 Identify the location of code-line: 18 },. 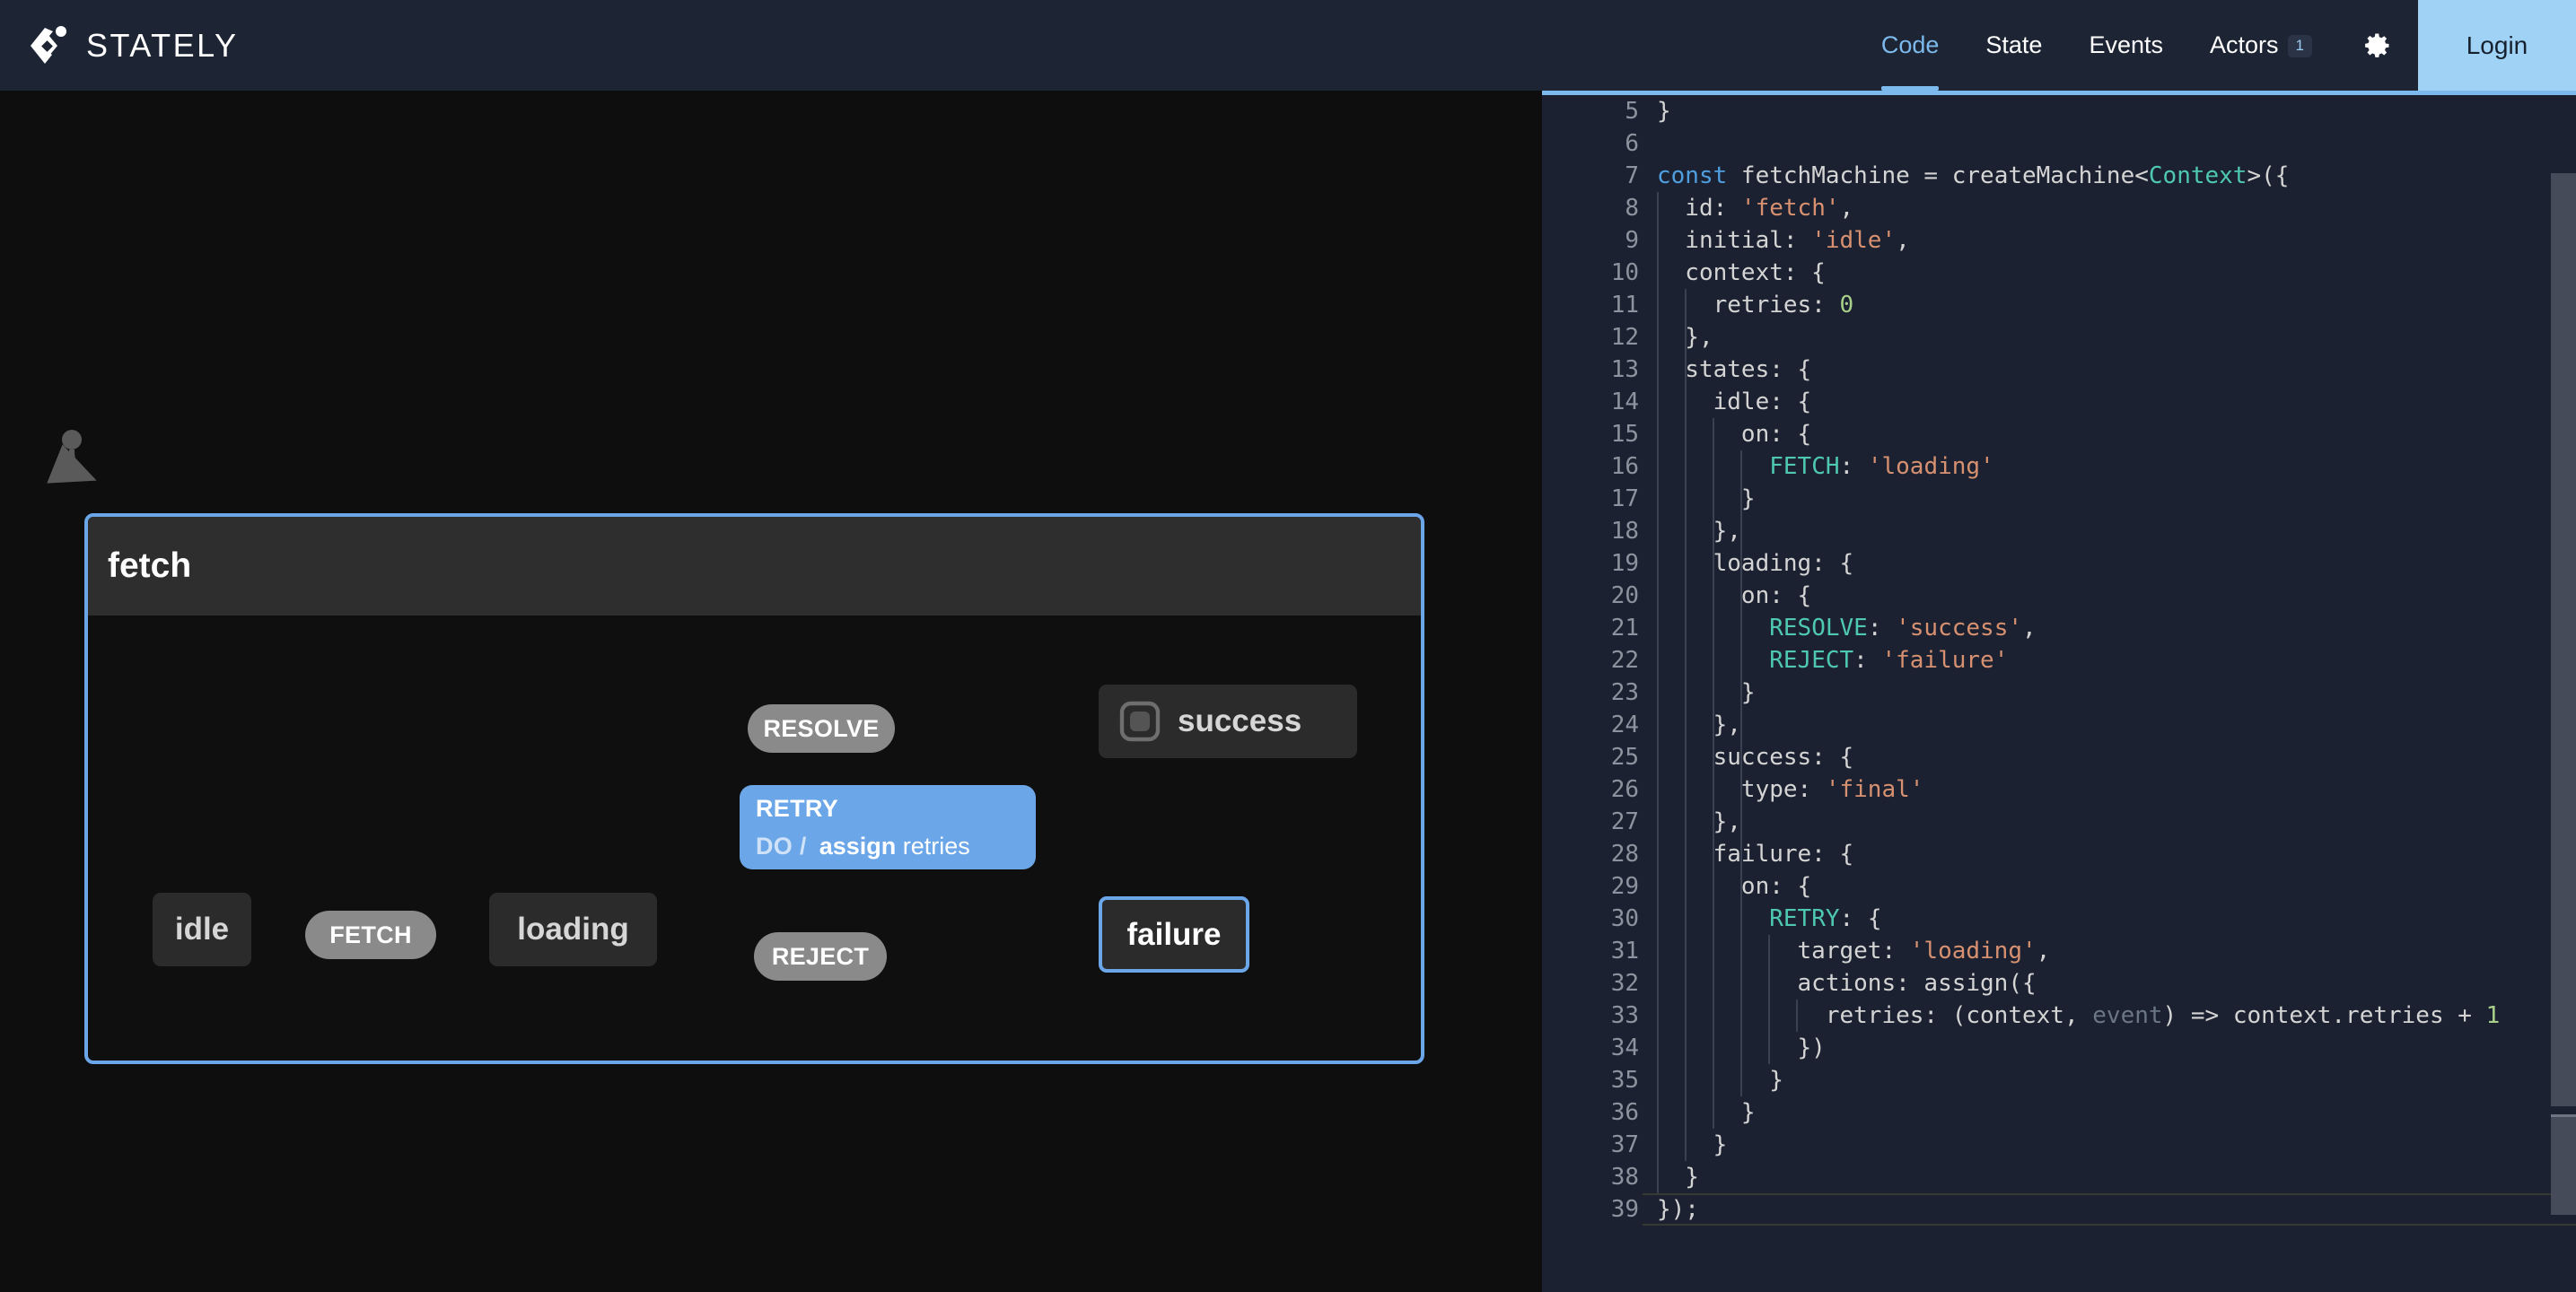
(2059, 531).